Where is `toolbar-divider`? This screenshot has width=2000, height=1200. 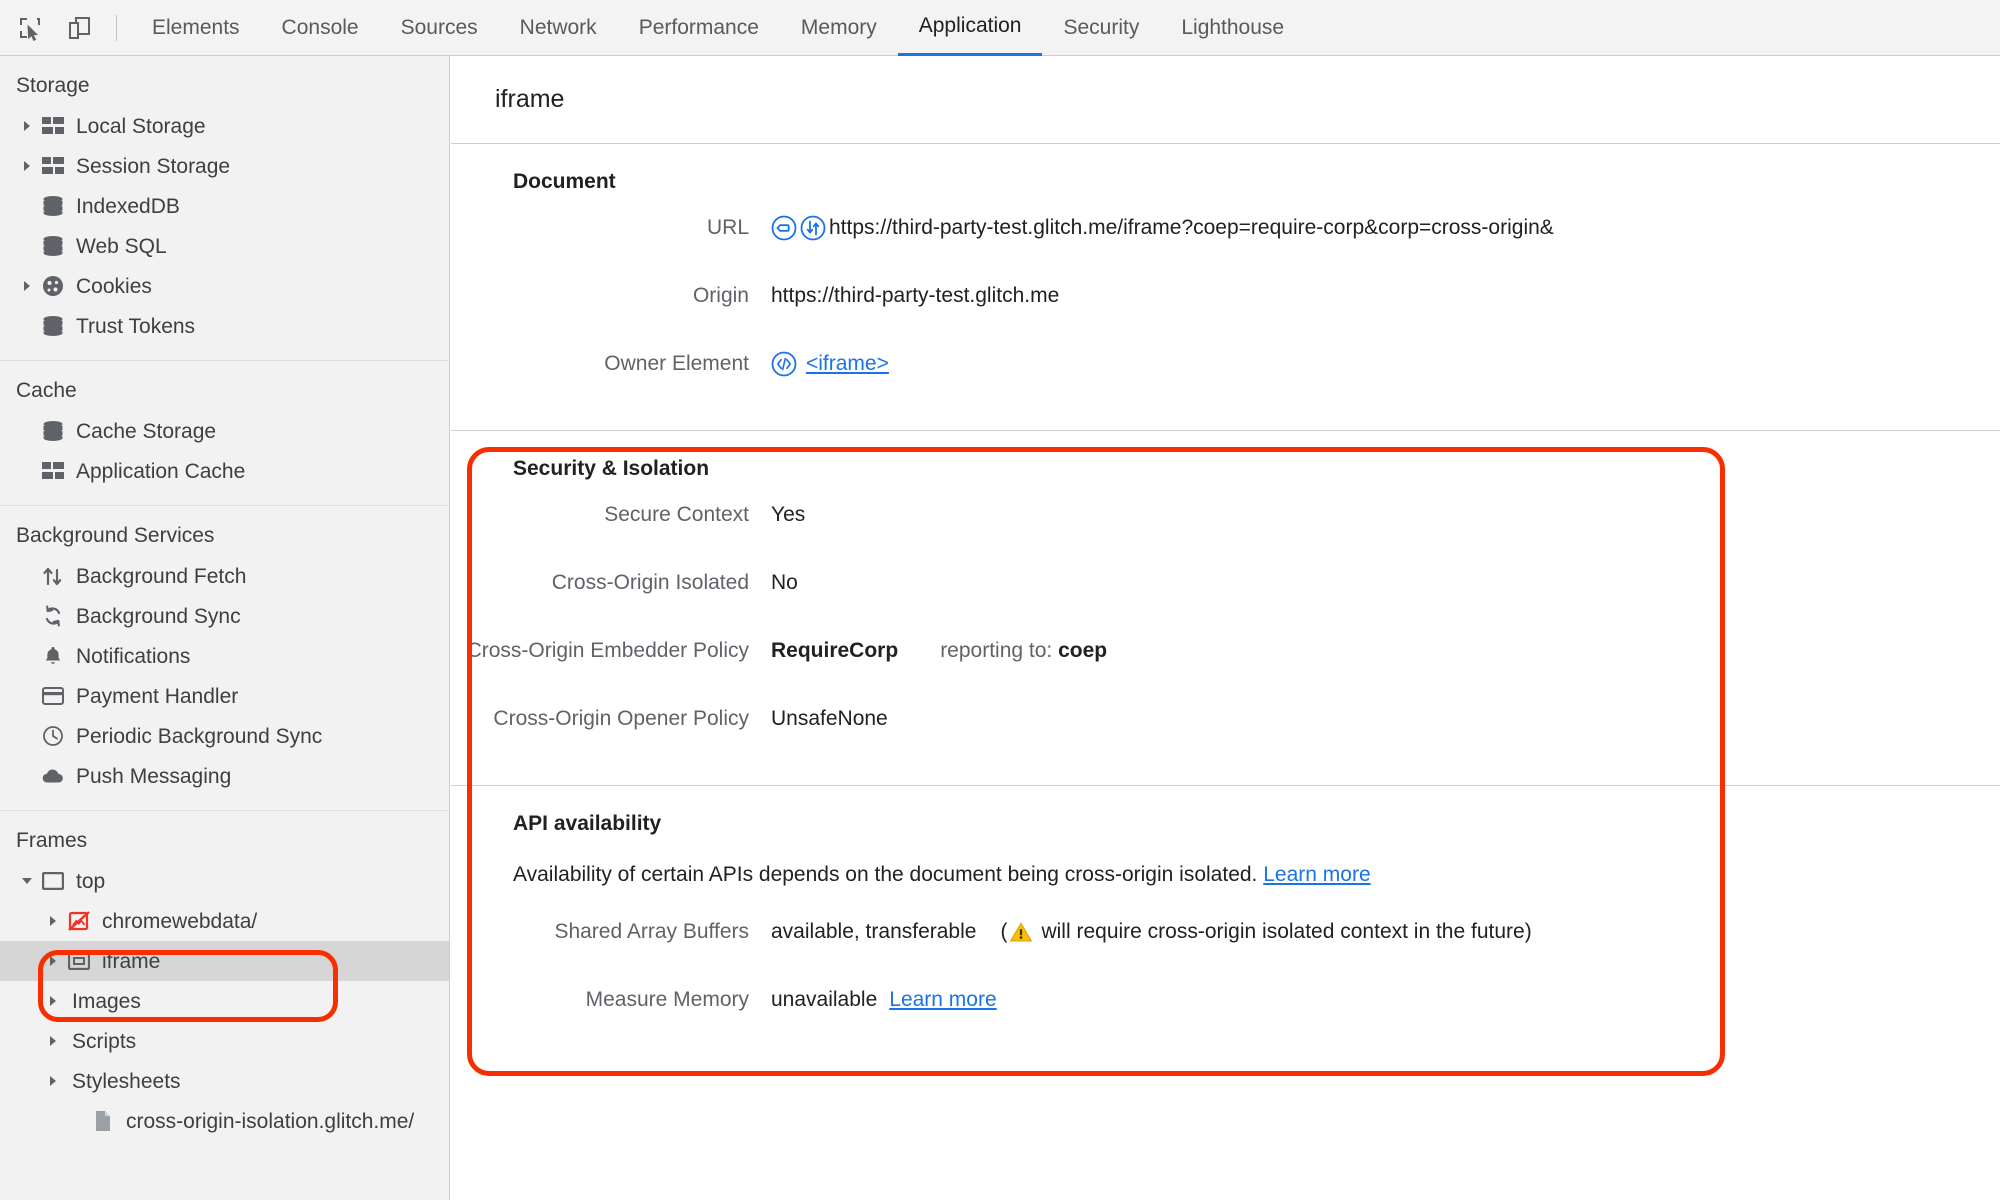
toolbar-divider is located at coordinates (116, 27).